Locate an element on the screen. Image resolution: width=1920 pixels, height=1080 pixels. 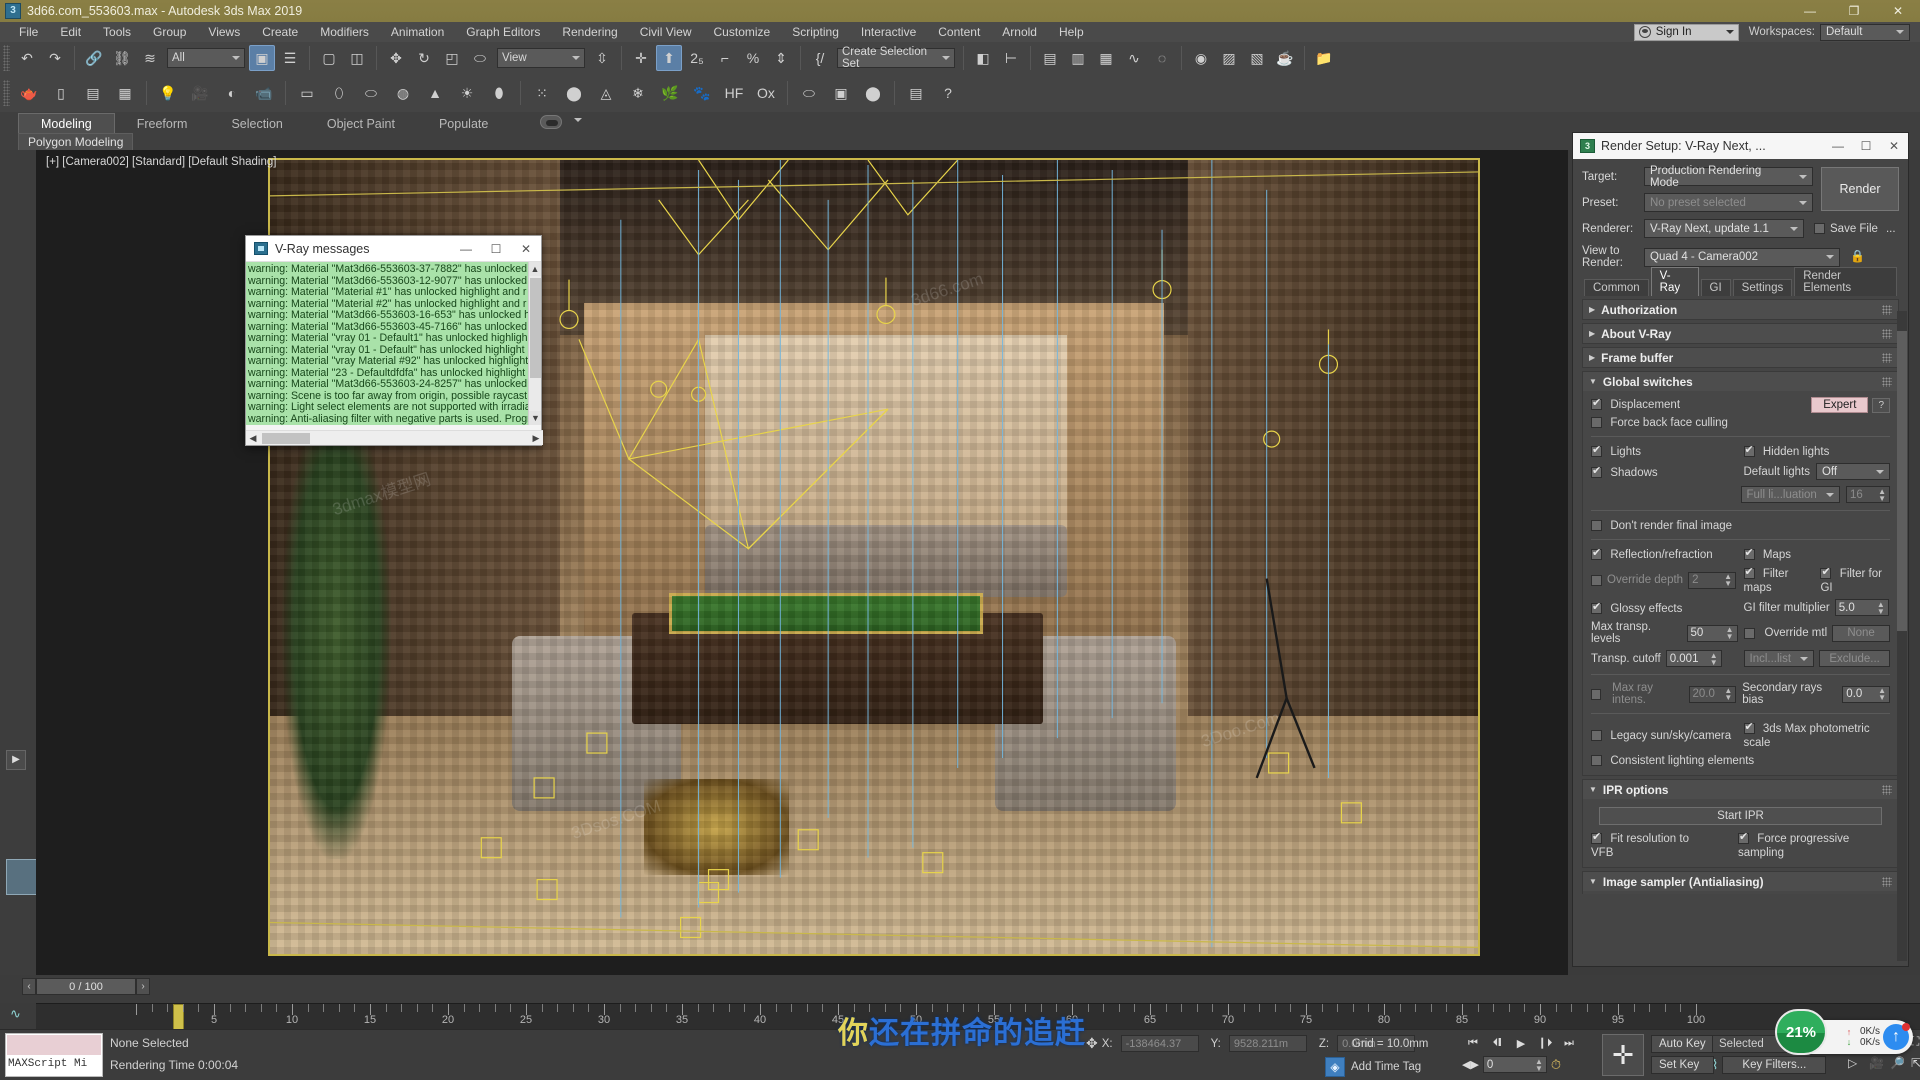
ribbon-tab-freeform: Freeform is located at coordinates (162, 124).